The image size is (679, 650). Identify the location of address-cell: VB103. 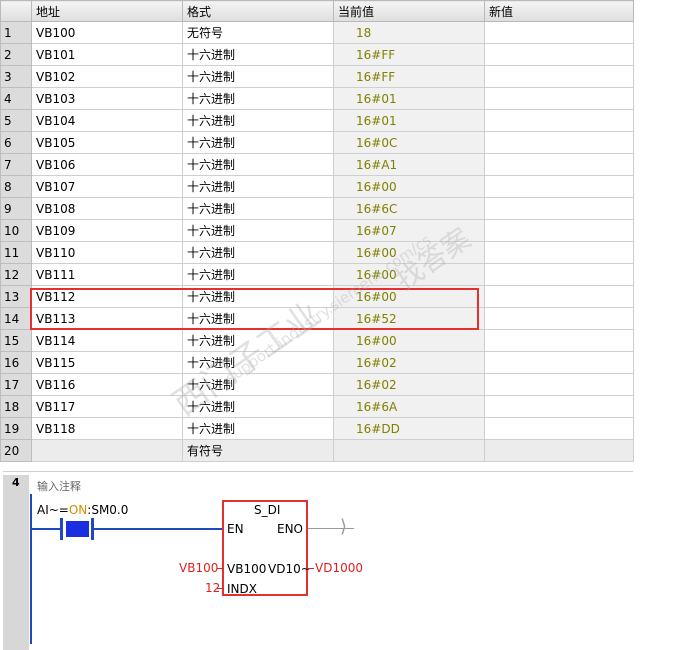
(107, 98).